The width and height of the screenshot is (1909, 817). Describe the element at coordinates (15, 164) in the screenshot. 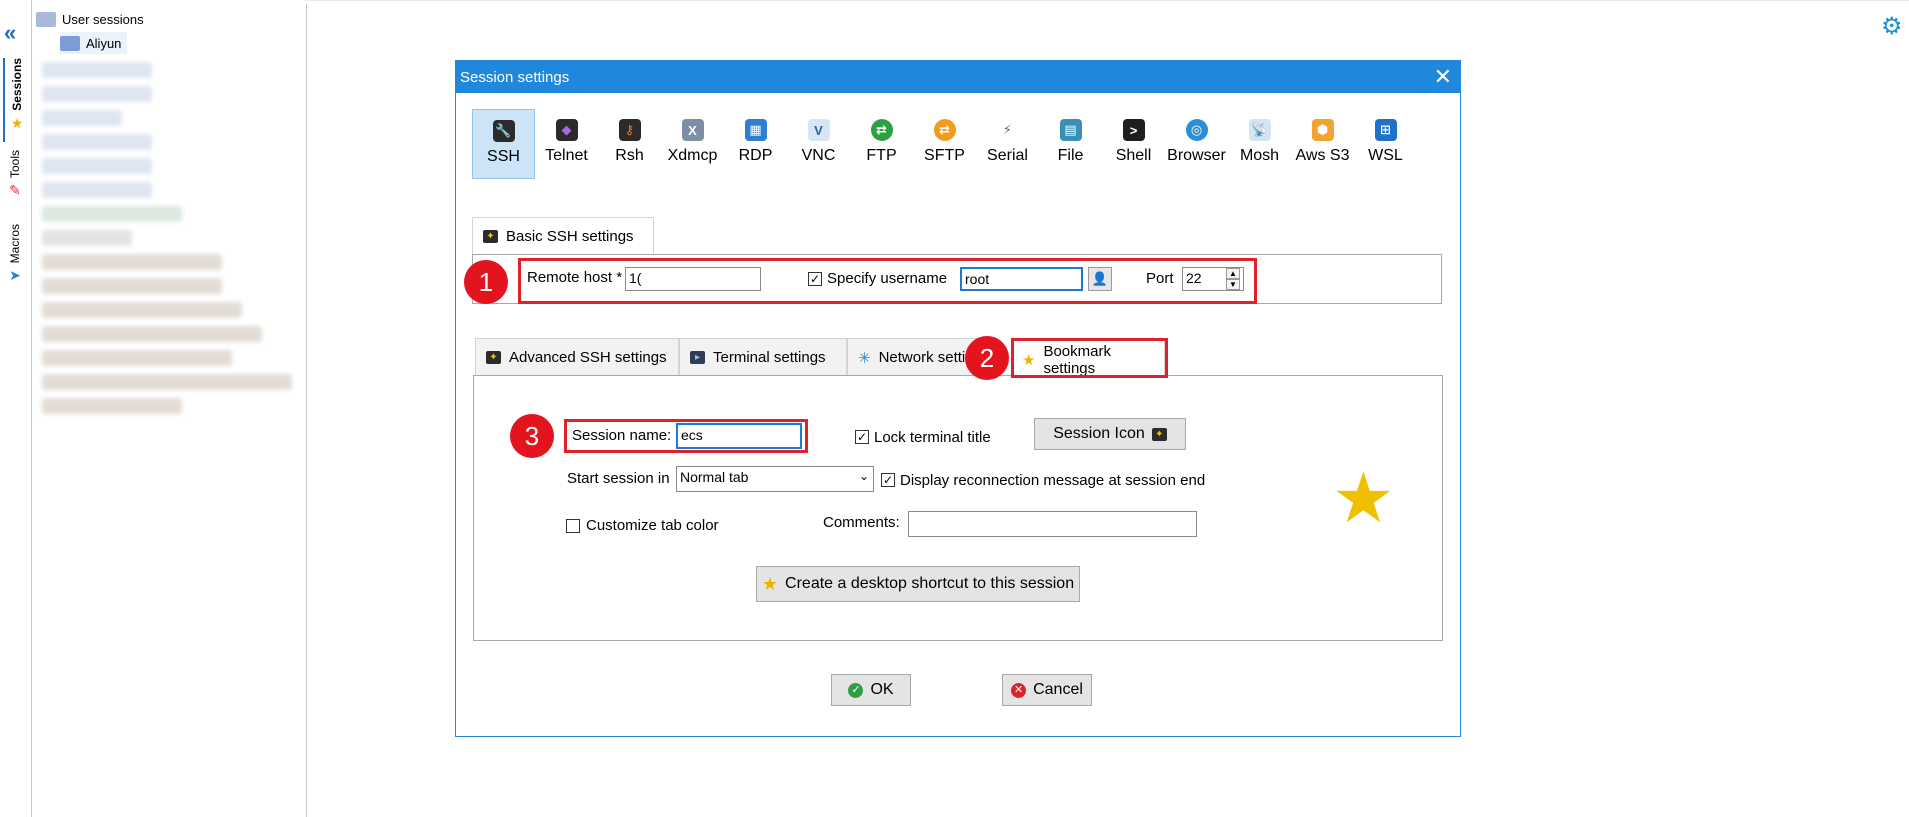

I see `tab-tools-label: Tools` at that location.